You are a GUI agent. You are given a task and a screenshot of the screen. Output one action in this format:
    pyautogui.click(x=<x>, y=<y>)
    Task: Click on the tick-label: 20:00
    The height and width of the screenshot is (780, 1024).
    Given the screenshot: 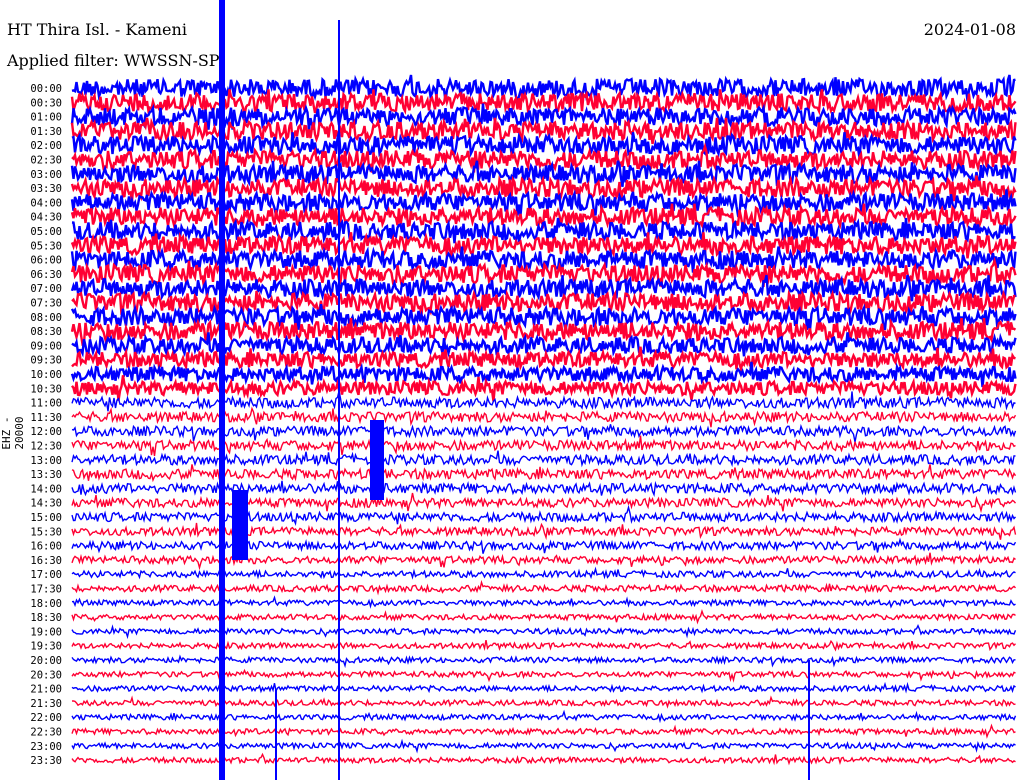 What is the action you would take?
    pyautogui.click(x=46, y=661)
    